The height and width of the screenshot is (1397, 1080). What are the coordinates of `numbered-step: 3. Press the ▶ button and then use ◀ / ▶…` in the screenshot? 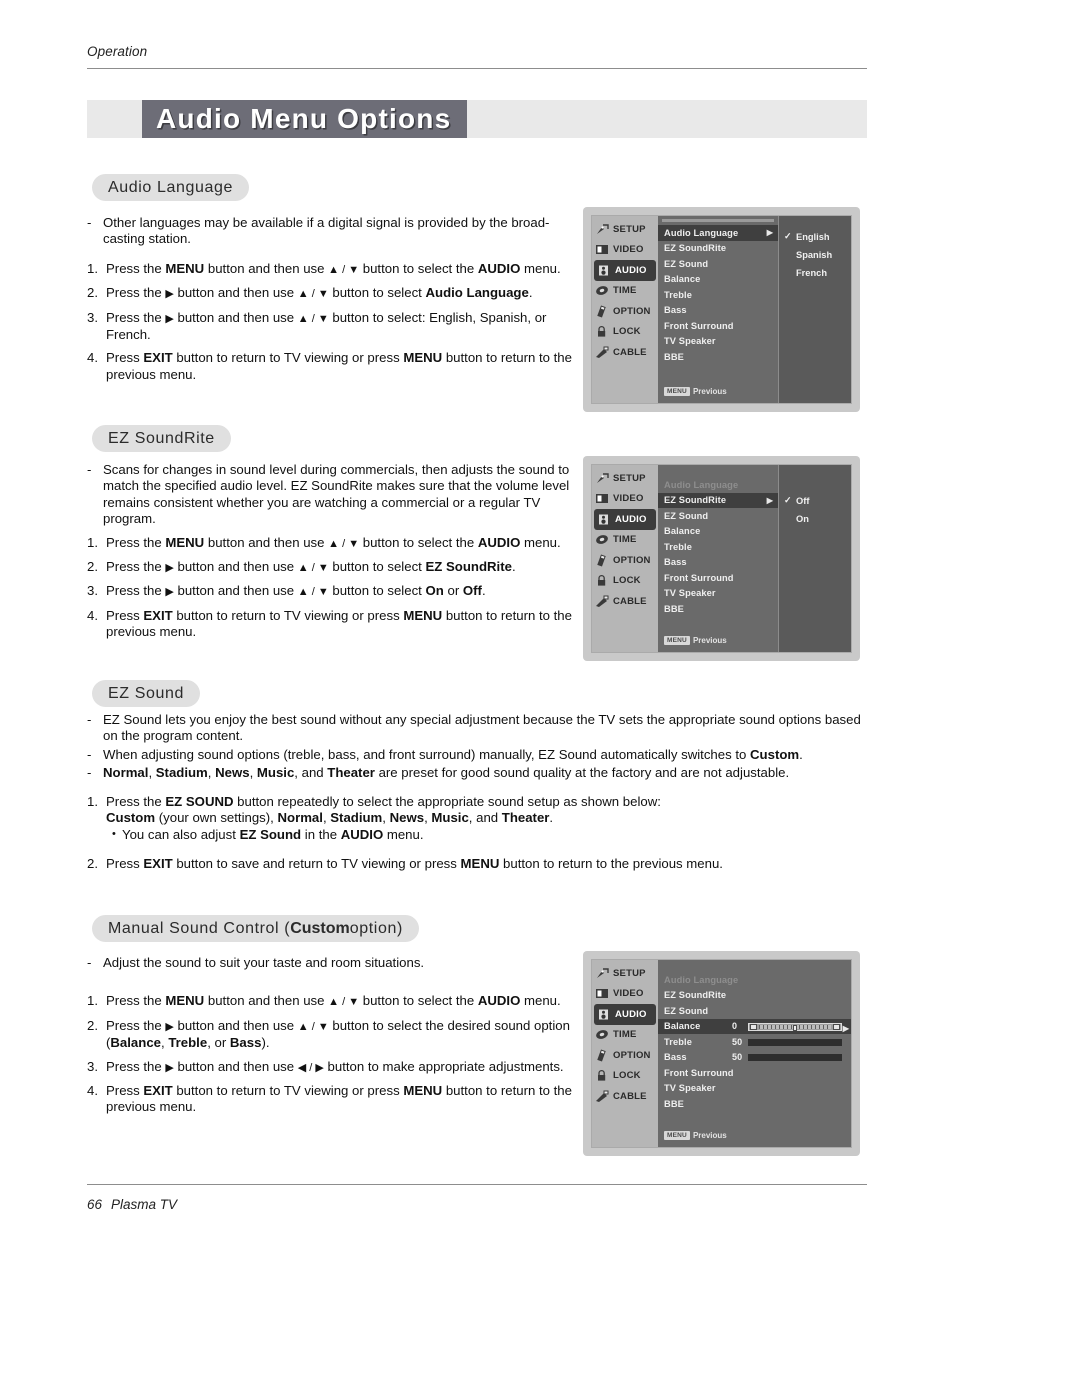 It's located at (325, 1066).